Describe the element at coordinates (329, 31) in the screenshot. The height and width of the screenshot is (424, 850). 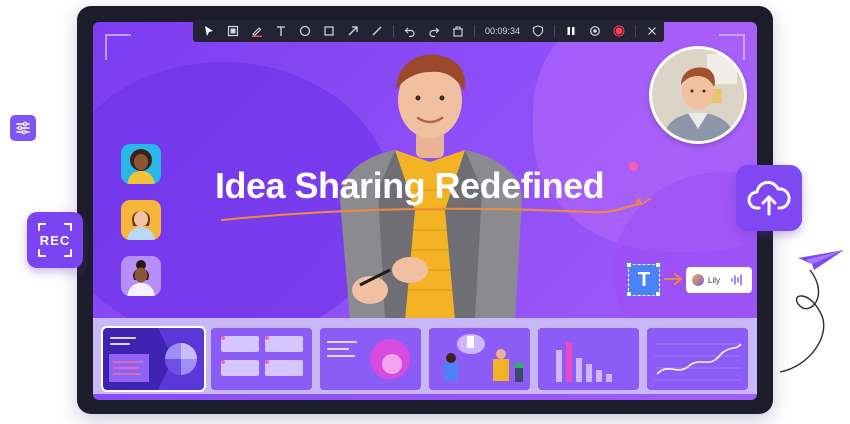
I see `rectangle-tool-icon` at that location.